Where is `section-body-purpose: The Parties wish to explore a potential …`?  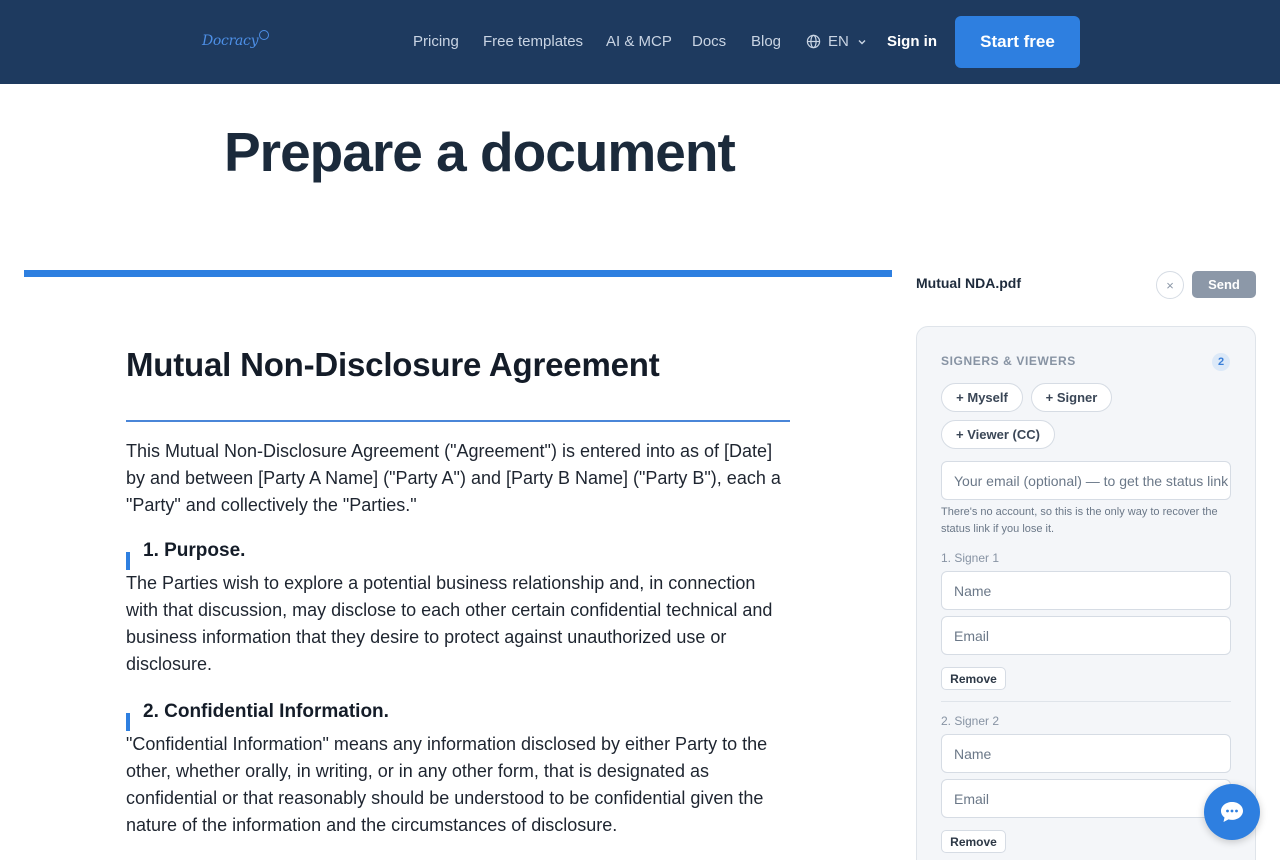 section-body-purpose: The Parties wish to explore a potential … is located at coordinates (449, 623).